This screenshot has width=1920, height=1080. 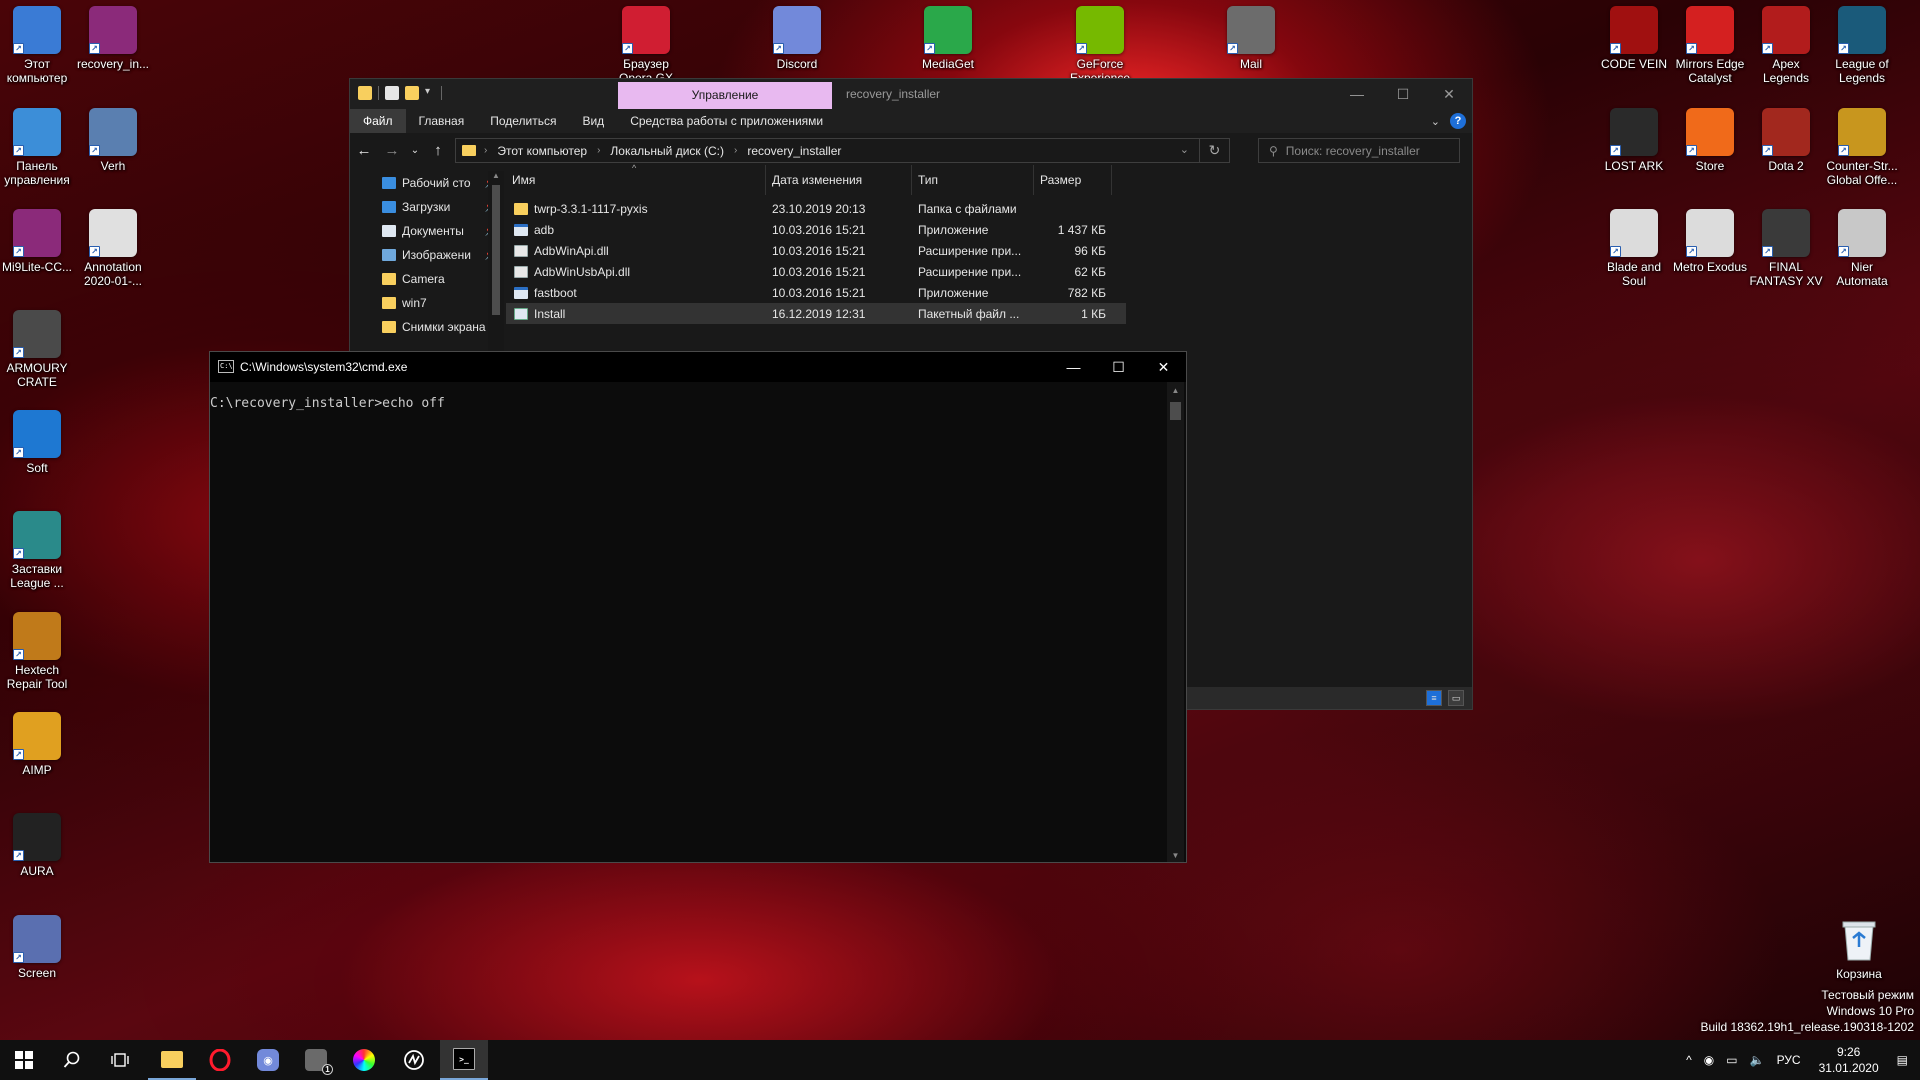 What do you see at coordinates (685, 403) in the screenshot?
I see `console-output: C:\recovery_installer>echo off` at bounding box center [685, 403].